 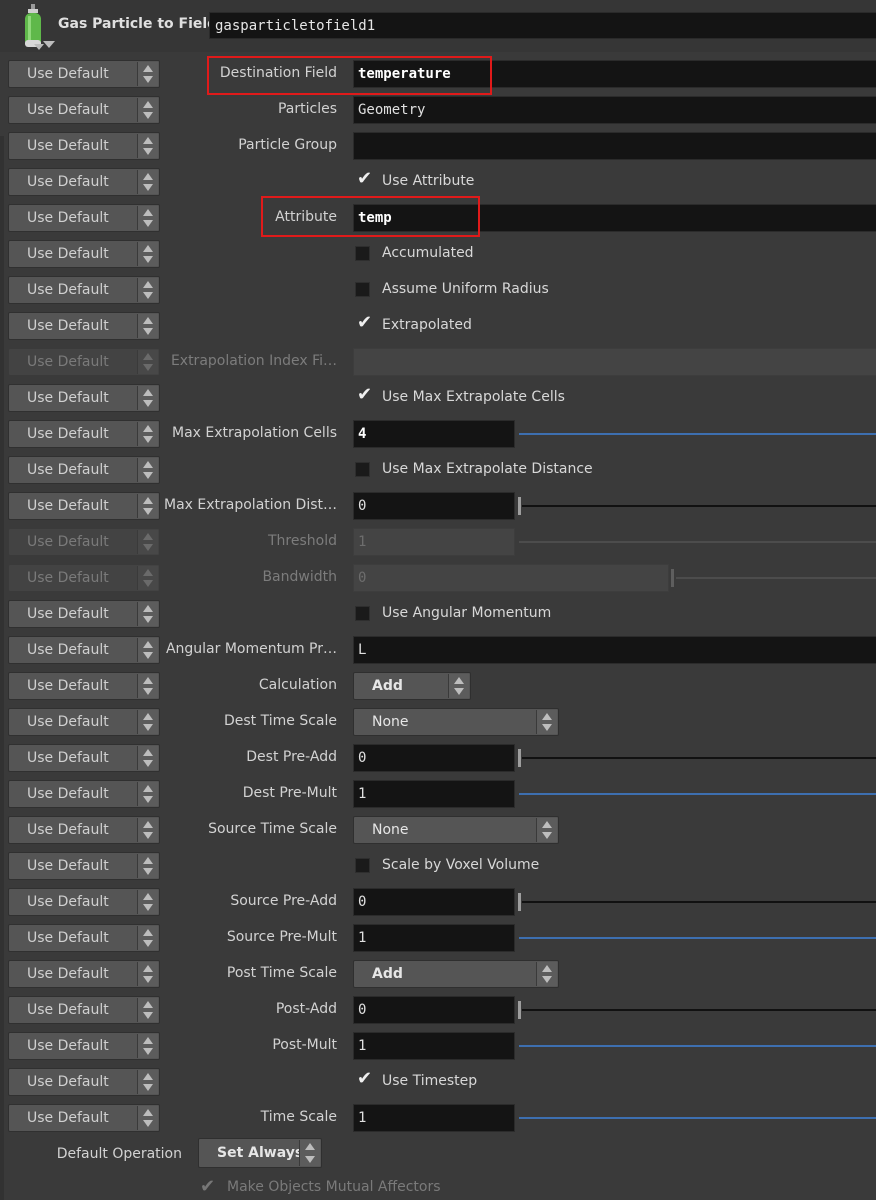 I want to click on dropdown-arrow-icon, so click(x=49, y=44).